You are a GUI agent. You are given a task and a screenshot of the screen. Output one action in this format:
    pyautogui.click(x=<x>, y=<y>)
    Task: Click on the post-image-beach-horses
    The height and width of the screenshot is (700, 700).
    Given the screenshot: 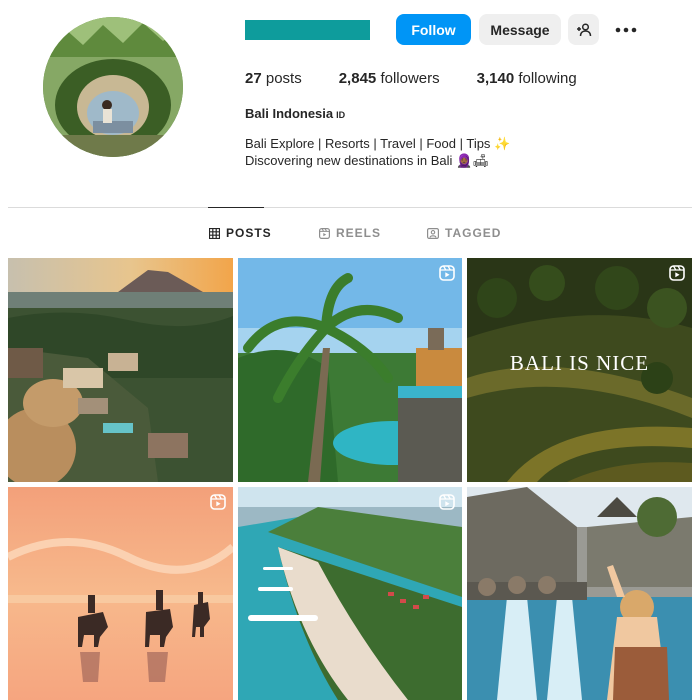 What is the action you would take?
    pyautogui.click(x=120, y=593)
    